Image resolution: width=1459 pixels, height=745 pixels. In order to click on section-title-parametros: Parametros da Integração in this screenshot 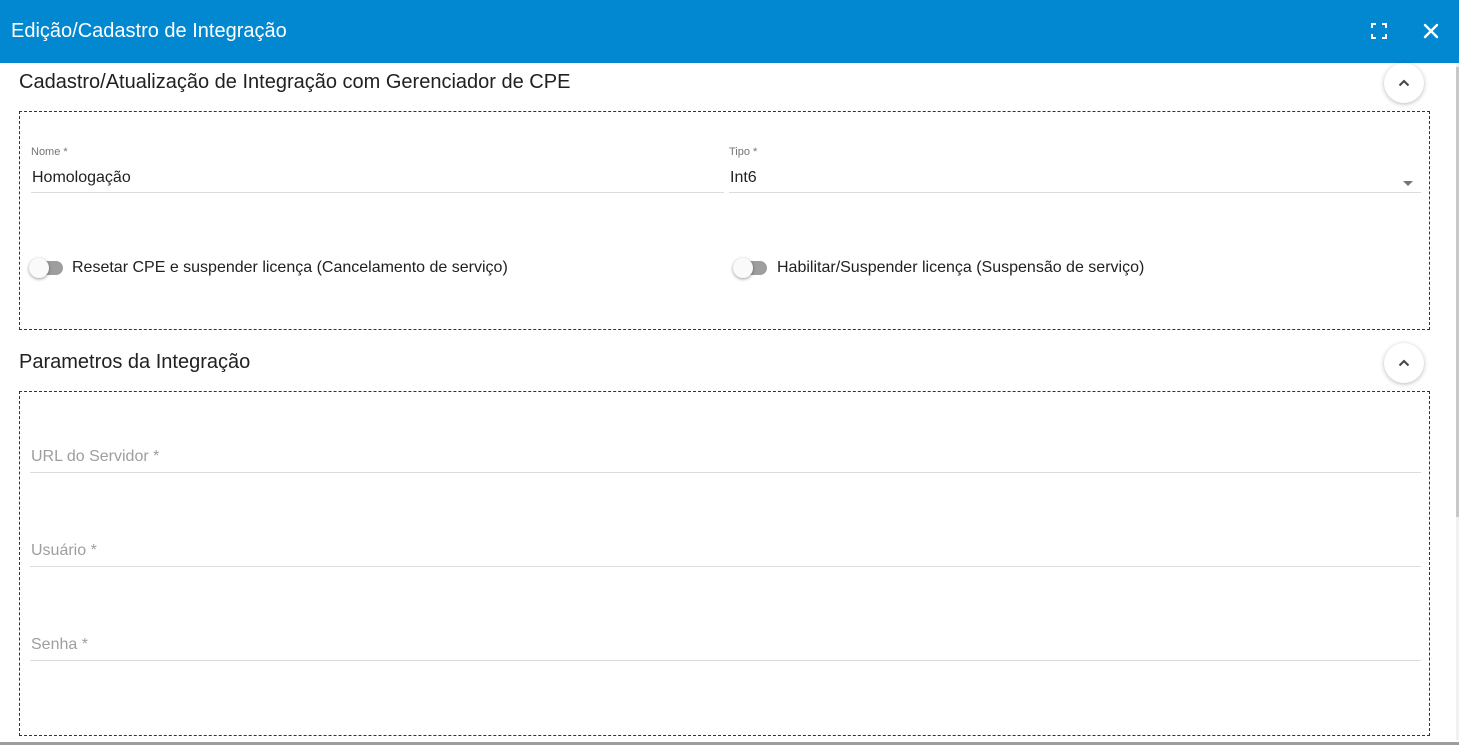, I will do `click(135, 362)`.